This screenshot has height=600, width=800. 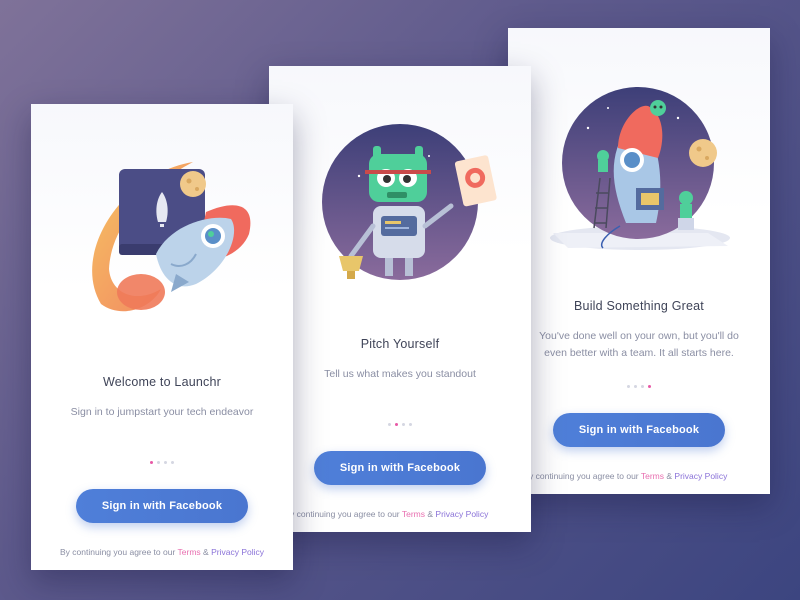 I want to click on rocket-construction-team-icon, so click(x=640, y=168).